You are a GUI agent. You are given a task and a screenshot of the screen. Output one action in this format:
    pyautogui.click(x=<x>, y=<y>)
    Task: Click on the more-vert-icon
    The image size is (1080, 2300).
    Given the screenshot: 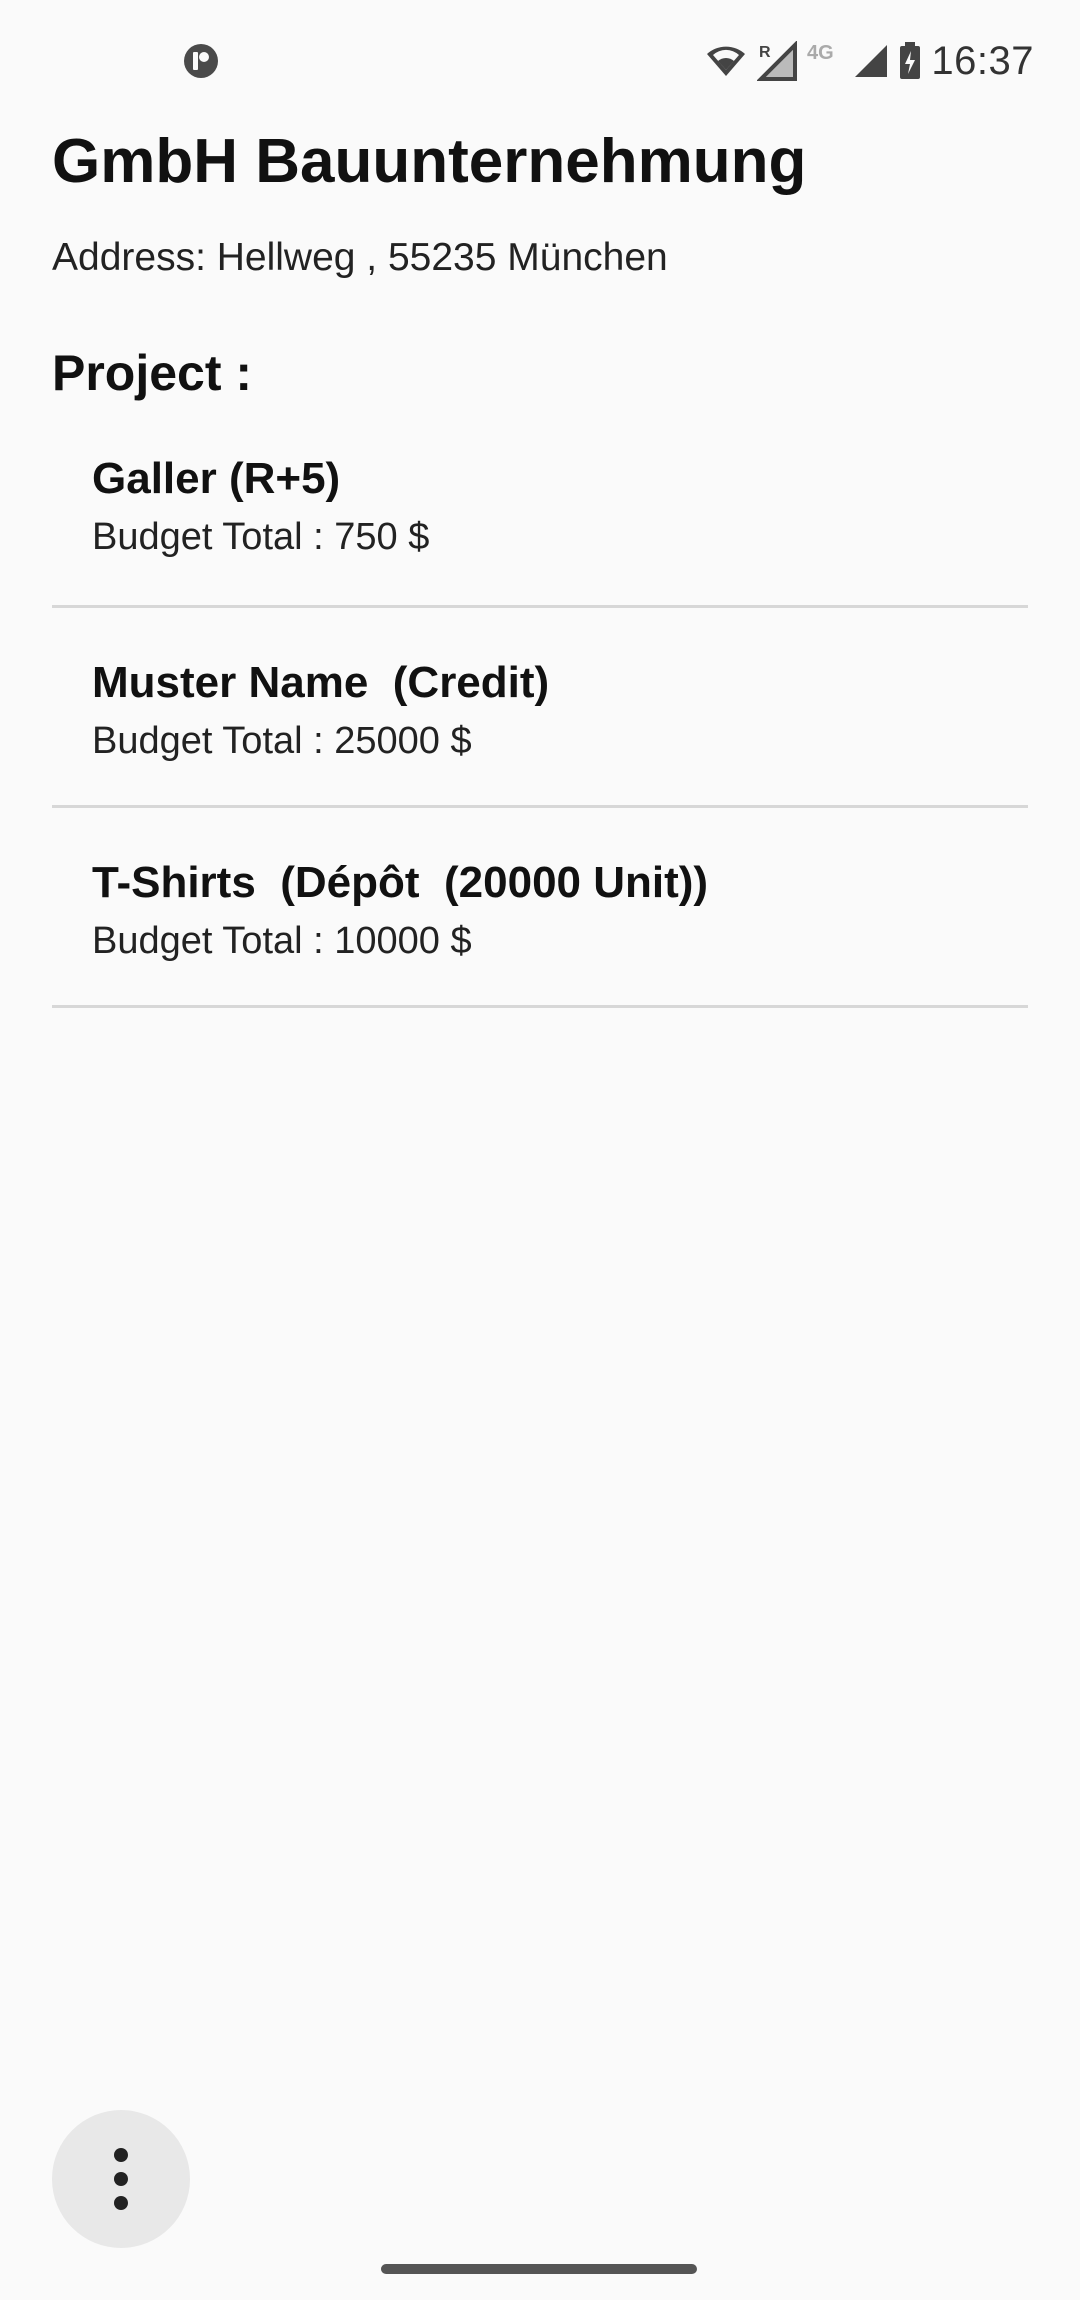 What is the action you would take?
    pyautogui.click(x=121, y=2179)
    